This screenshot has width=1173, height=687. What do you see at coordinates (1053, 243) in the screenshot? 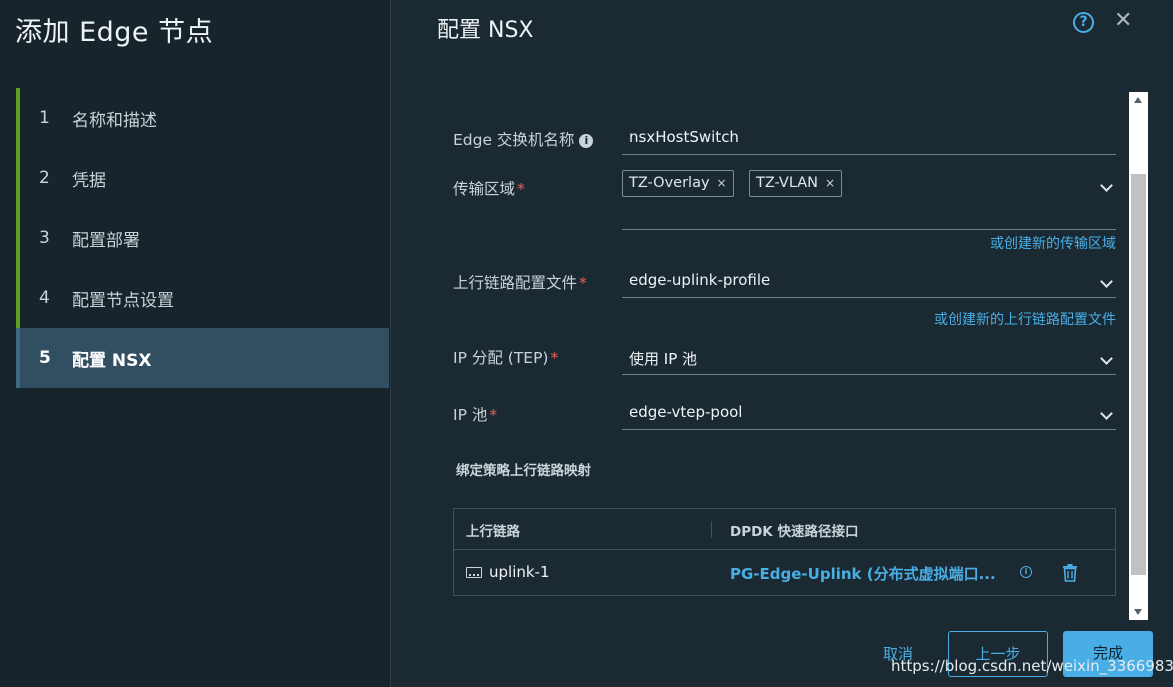
I see `create-transport-zone-link: 或创建新的传输区域` at bounding box center [1053, 243].